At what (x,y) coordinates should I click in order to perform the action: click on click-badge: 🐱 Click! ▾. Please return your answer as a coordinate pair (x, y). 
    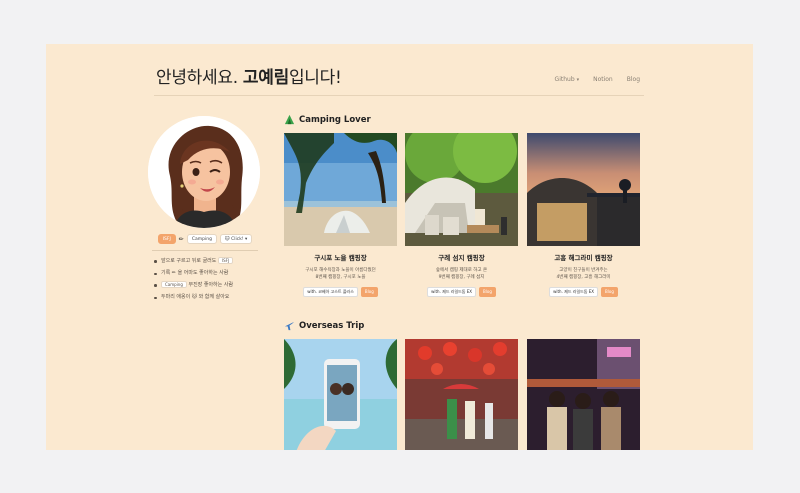
    Looking at the image, I should click on (236, 239).